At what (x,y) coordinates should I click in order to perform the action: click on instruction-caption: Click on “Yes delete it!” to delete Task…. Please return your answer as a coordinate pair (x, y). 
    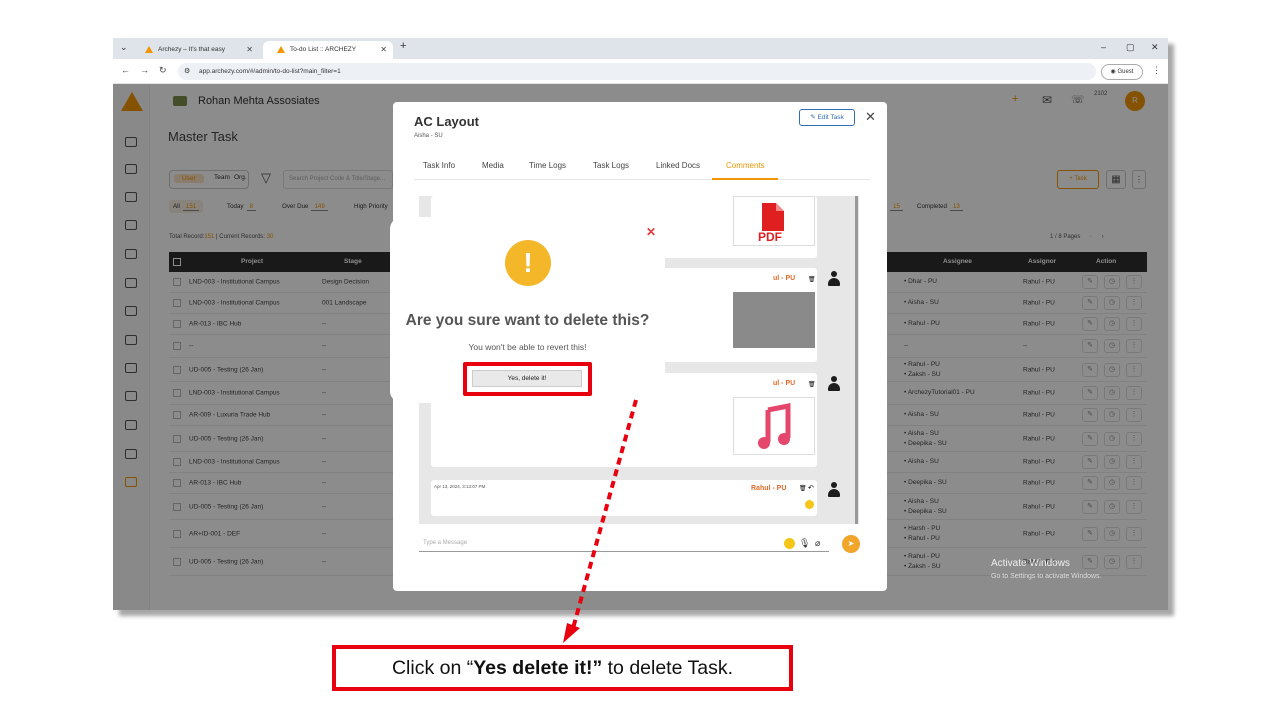
    Looking at the image, I should click on (562, 668).